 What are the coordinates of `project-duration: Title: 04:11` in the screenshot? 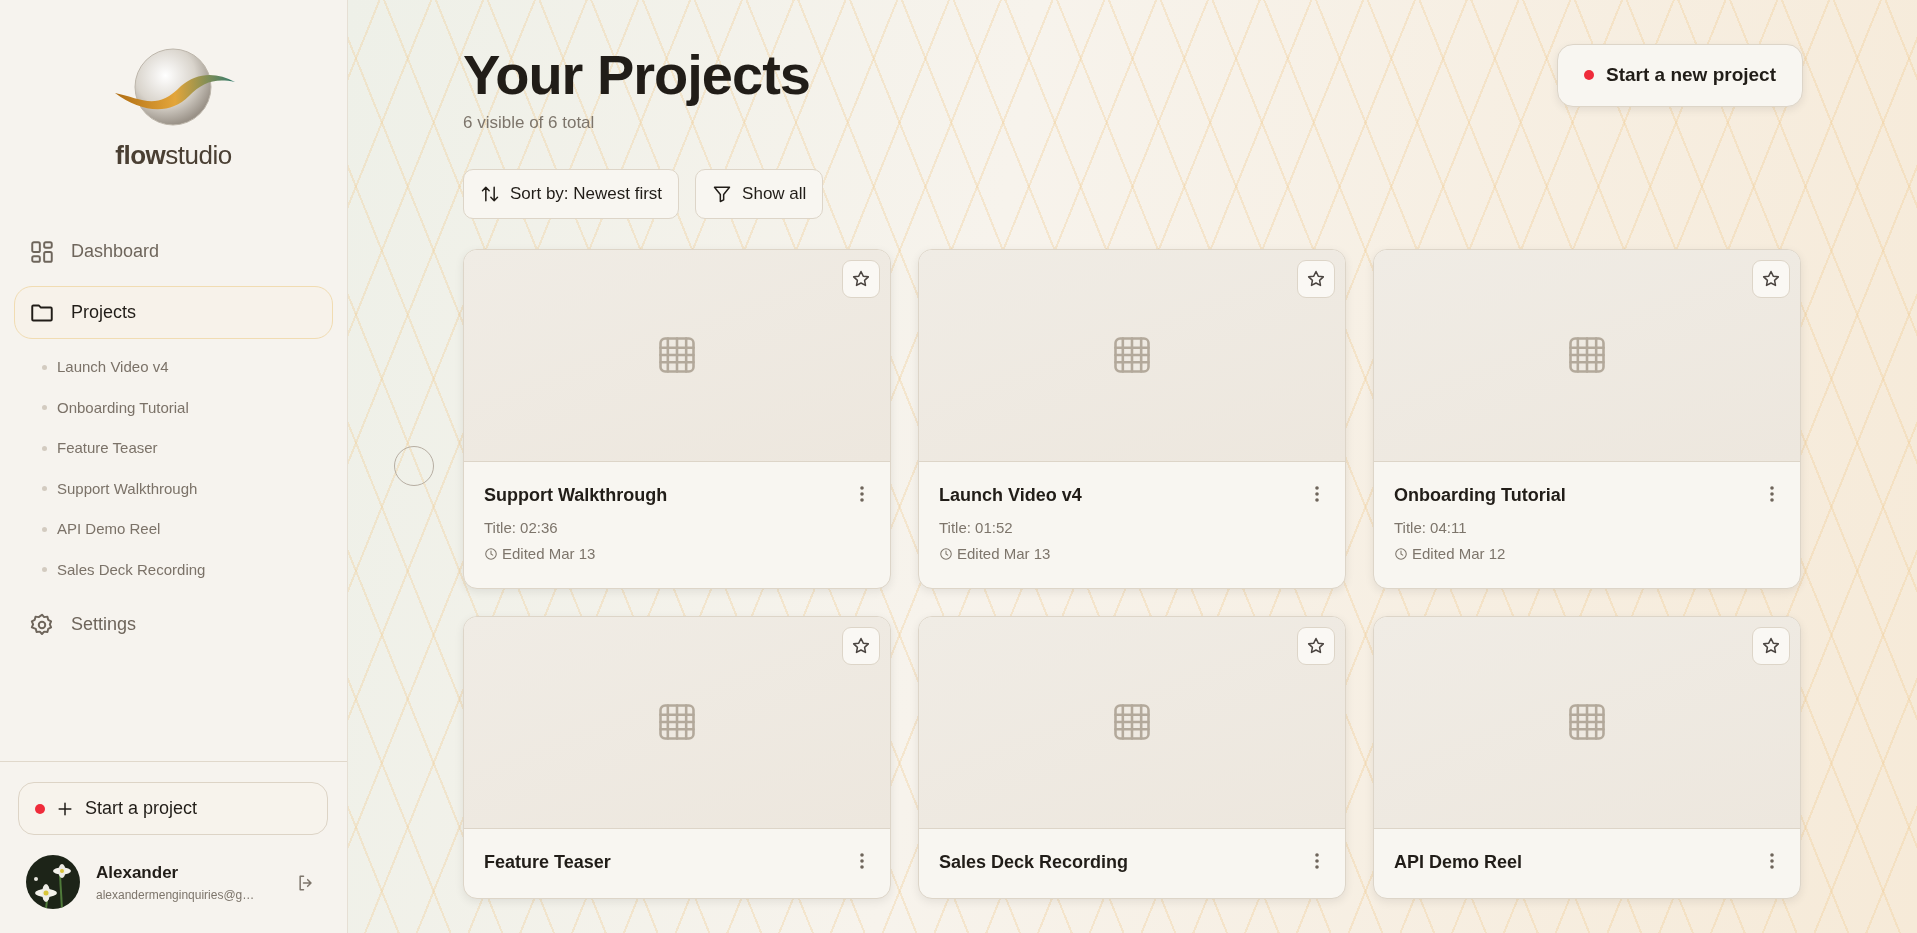 It's located at (1431, 527).